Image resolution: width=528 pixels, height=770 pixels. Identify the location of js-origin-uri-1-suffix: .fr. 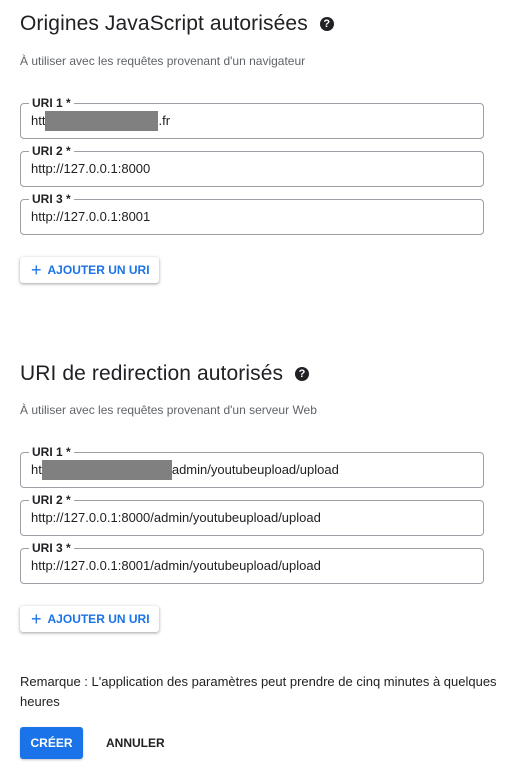
(164, 120).